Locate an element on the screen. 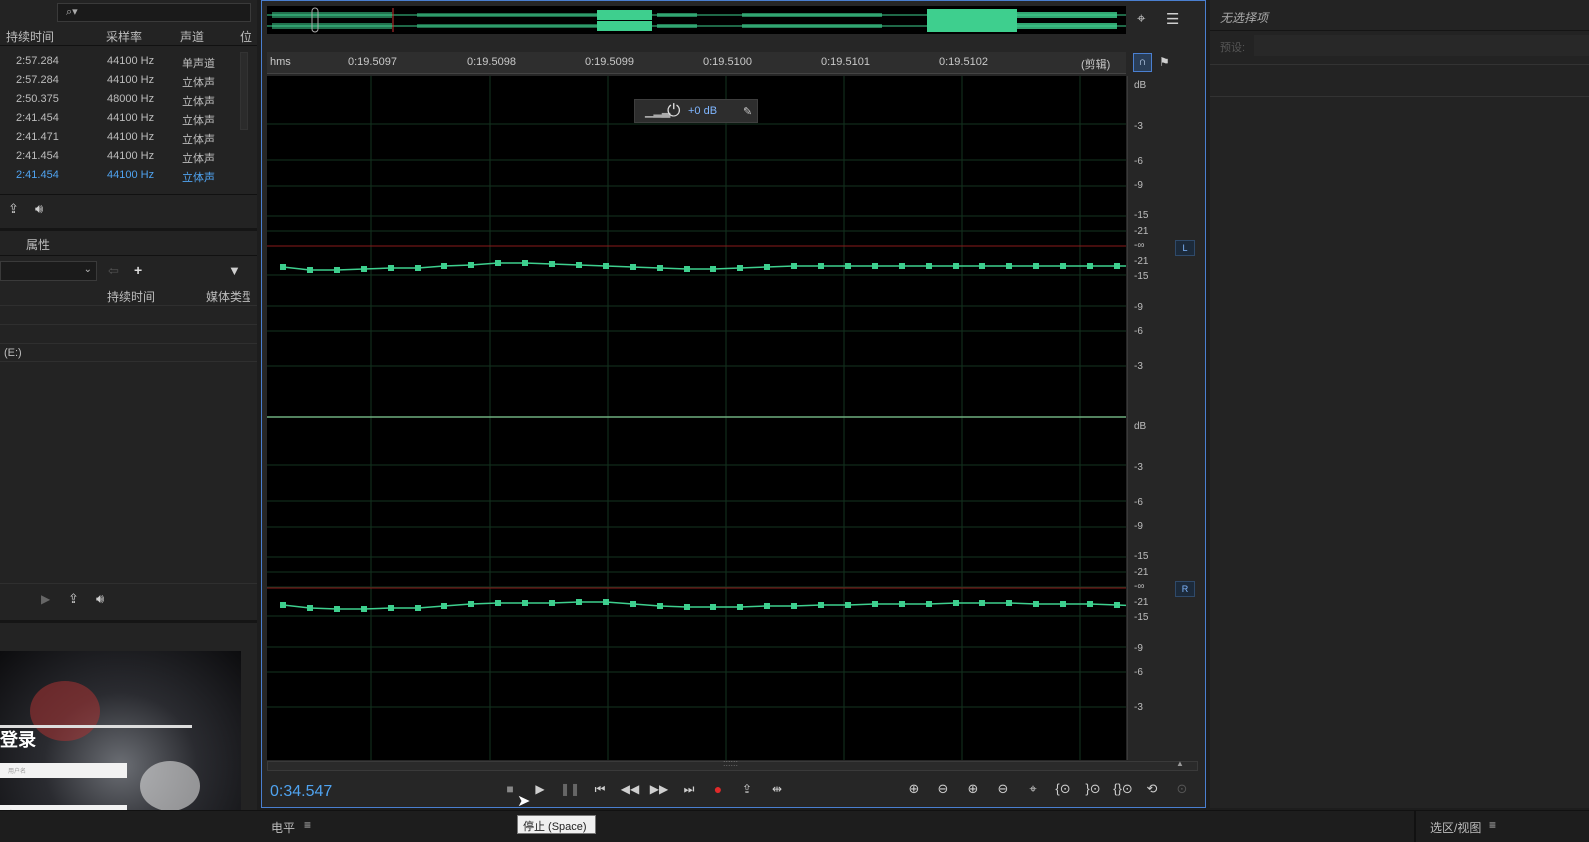 The image size is (1589, 842). zoom-disabled-icon: ⊙ is located at coordinates (1182, 789).